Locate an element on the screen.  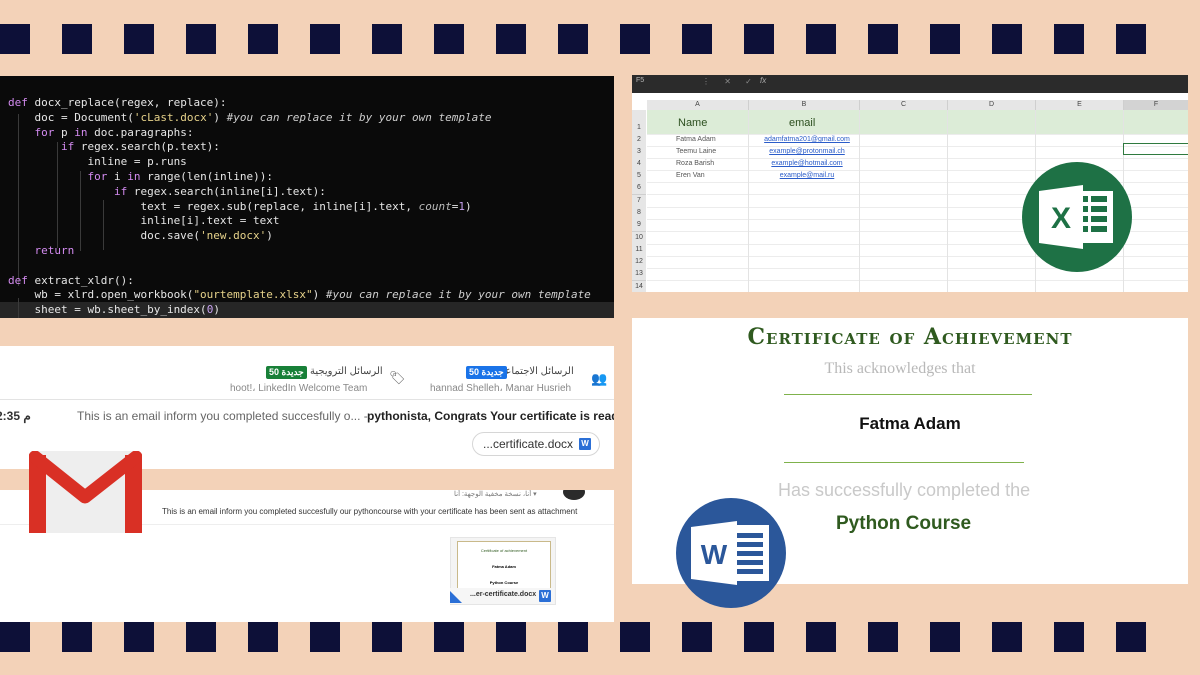
excel-logo-letter: X is located at coordinates (1061, 218).